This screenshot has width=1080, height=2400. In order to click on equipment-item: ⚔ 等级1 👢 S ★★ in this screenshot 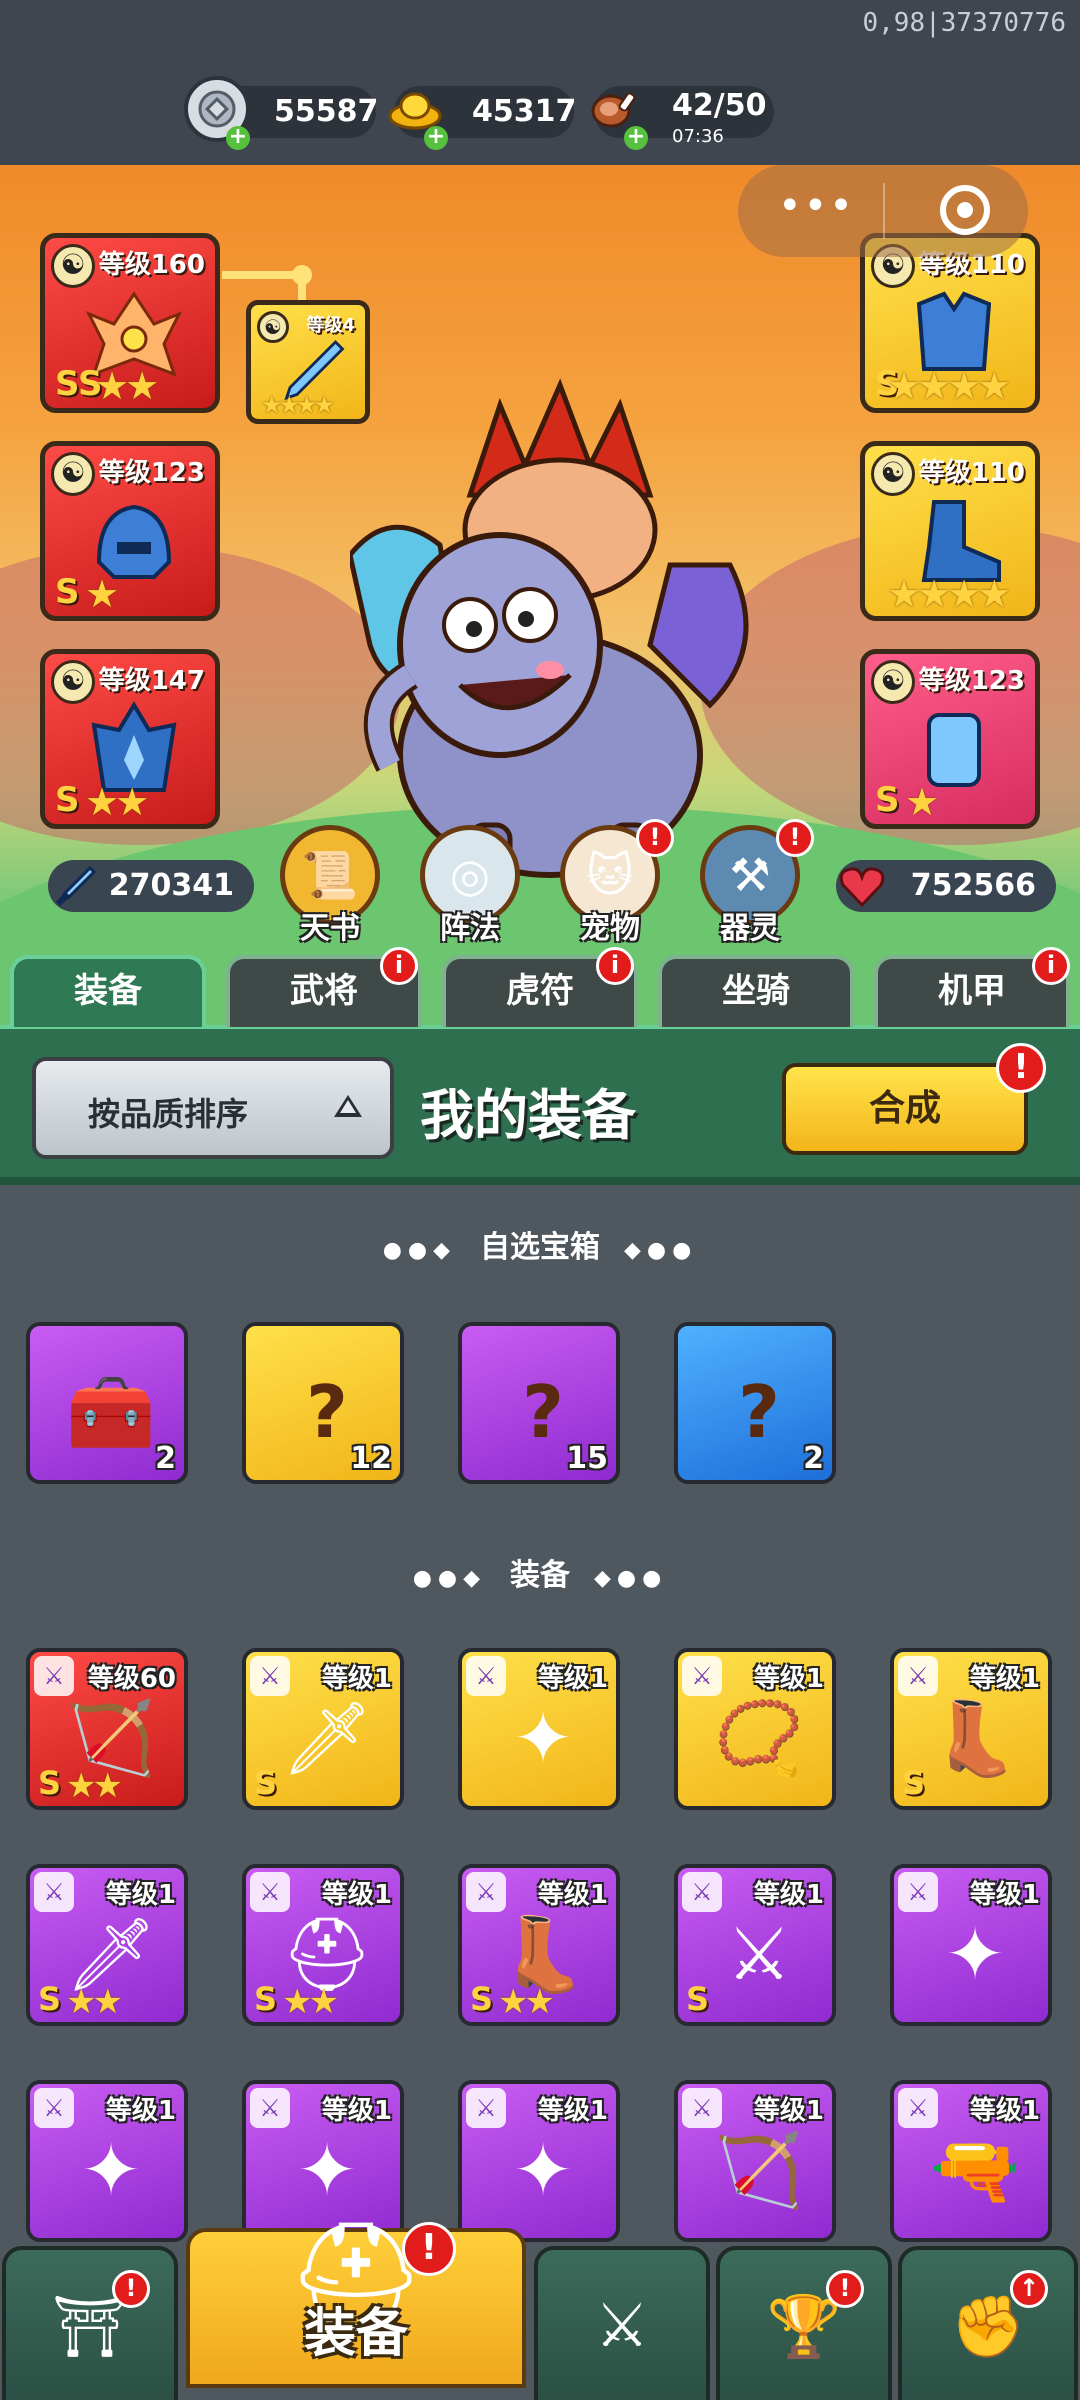, I will do `click(539, 1945)`.